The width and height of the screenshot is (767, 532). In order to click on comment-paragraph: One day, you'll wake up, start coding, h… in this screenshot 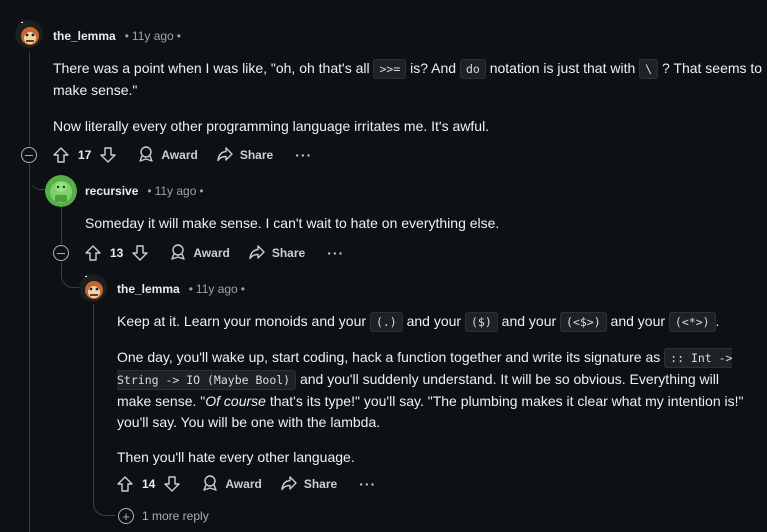, I will do `click(437, 390)`.